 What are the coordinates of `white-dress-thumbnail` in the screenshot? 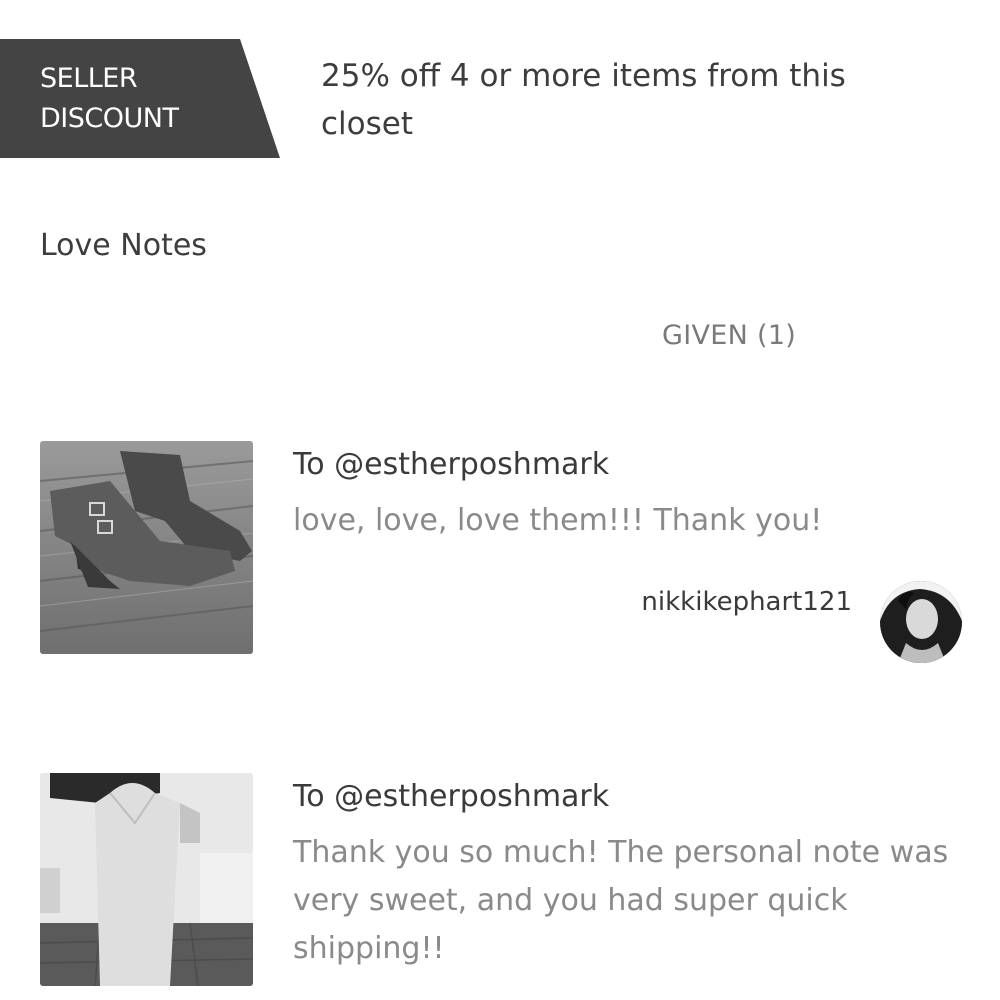 It's located at (146, 879).